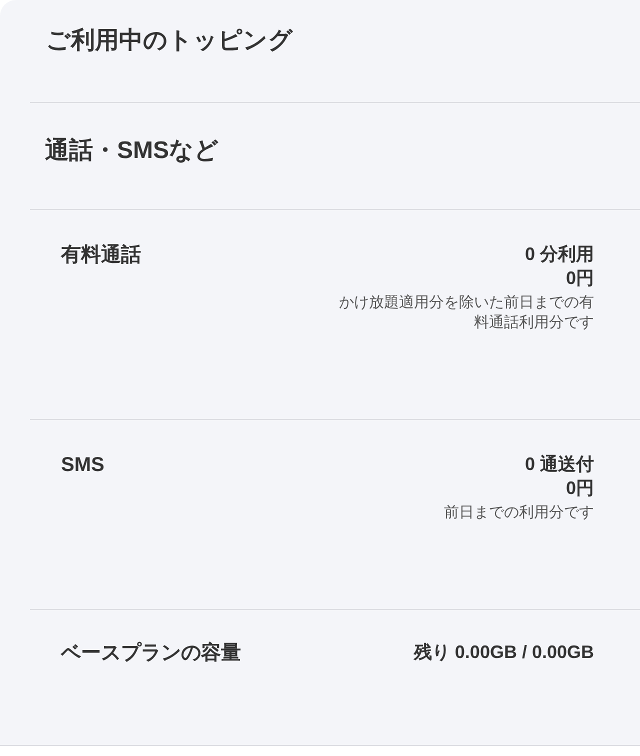  I want to click on item-value: 残り 0.00GB / 0.00GB, so click(504, 652).